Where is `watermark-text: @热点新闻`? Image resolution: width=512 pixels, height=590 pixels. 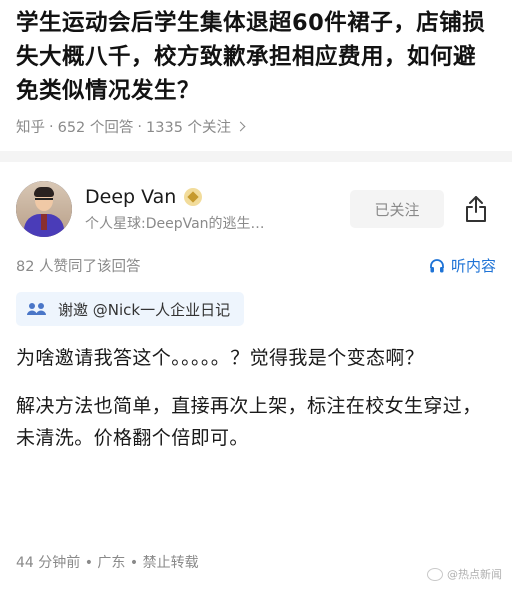
watermark-text: @热点新闻 is located at coordinates (474, 574).